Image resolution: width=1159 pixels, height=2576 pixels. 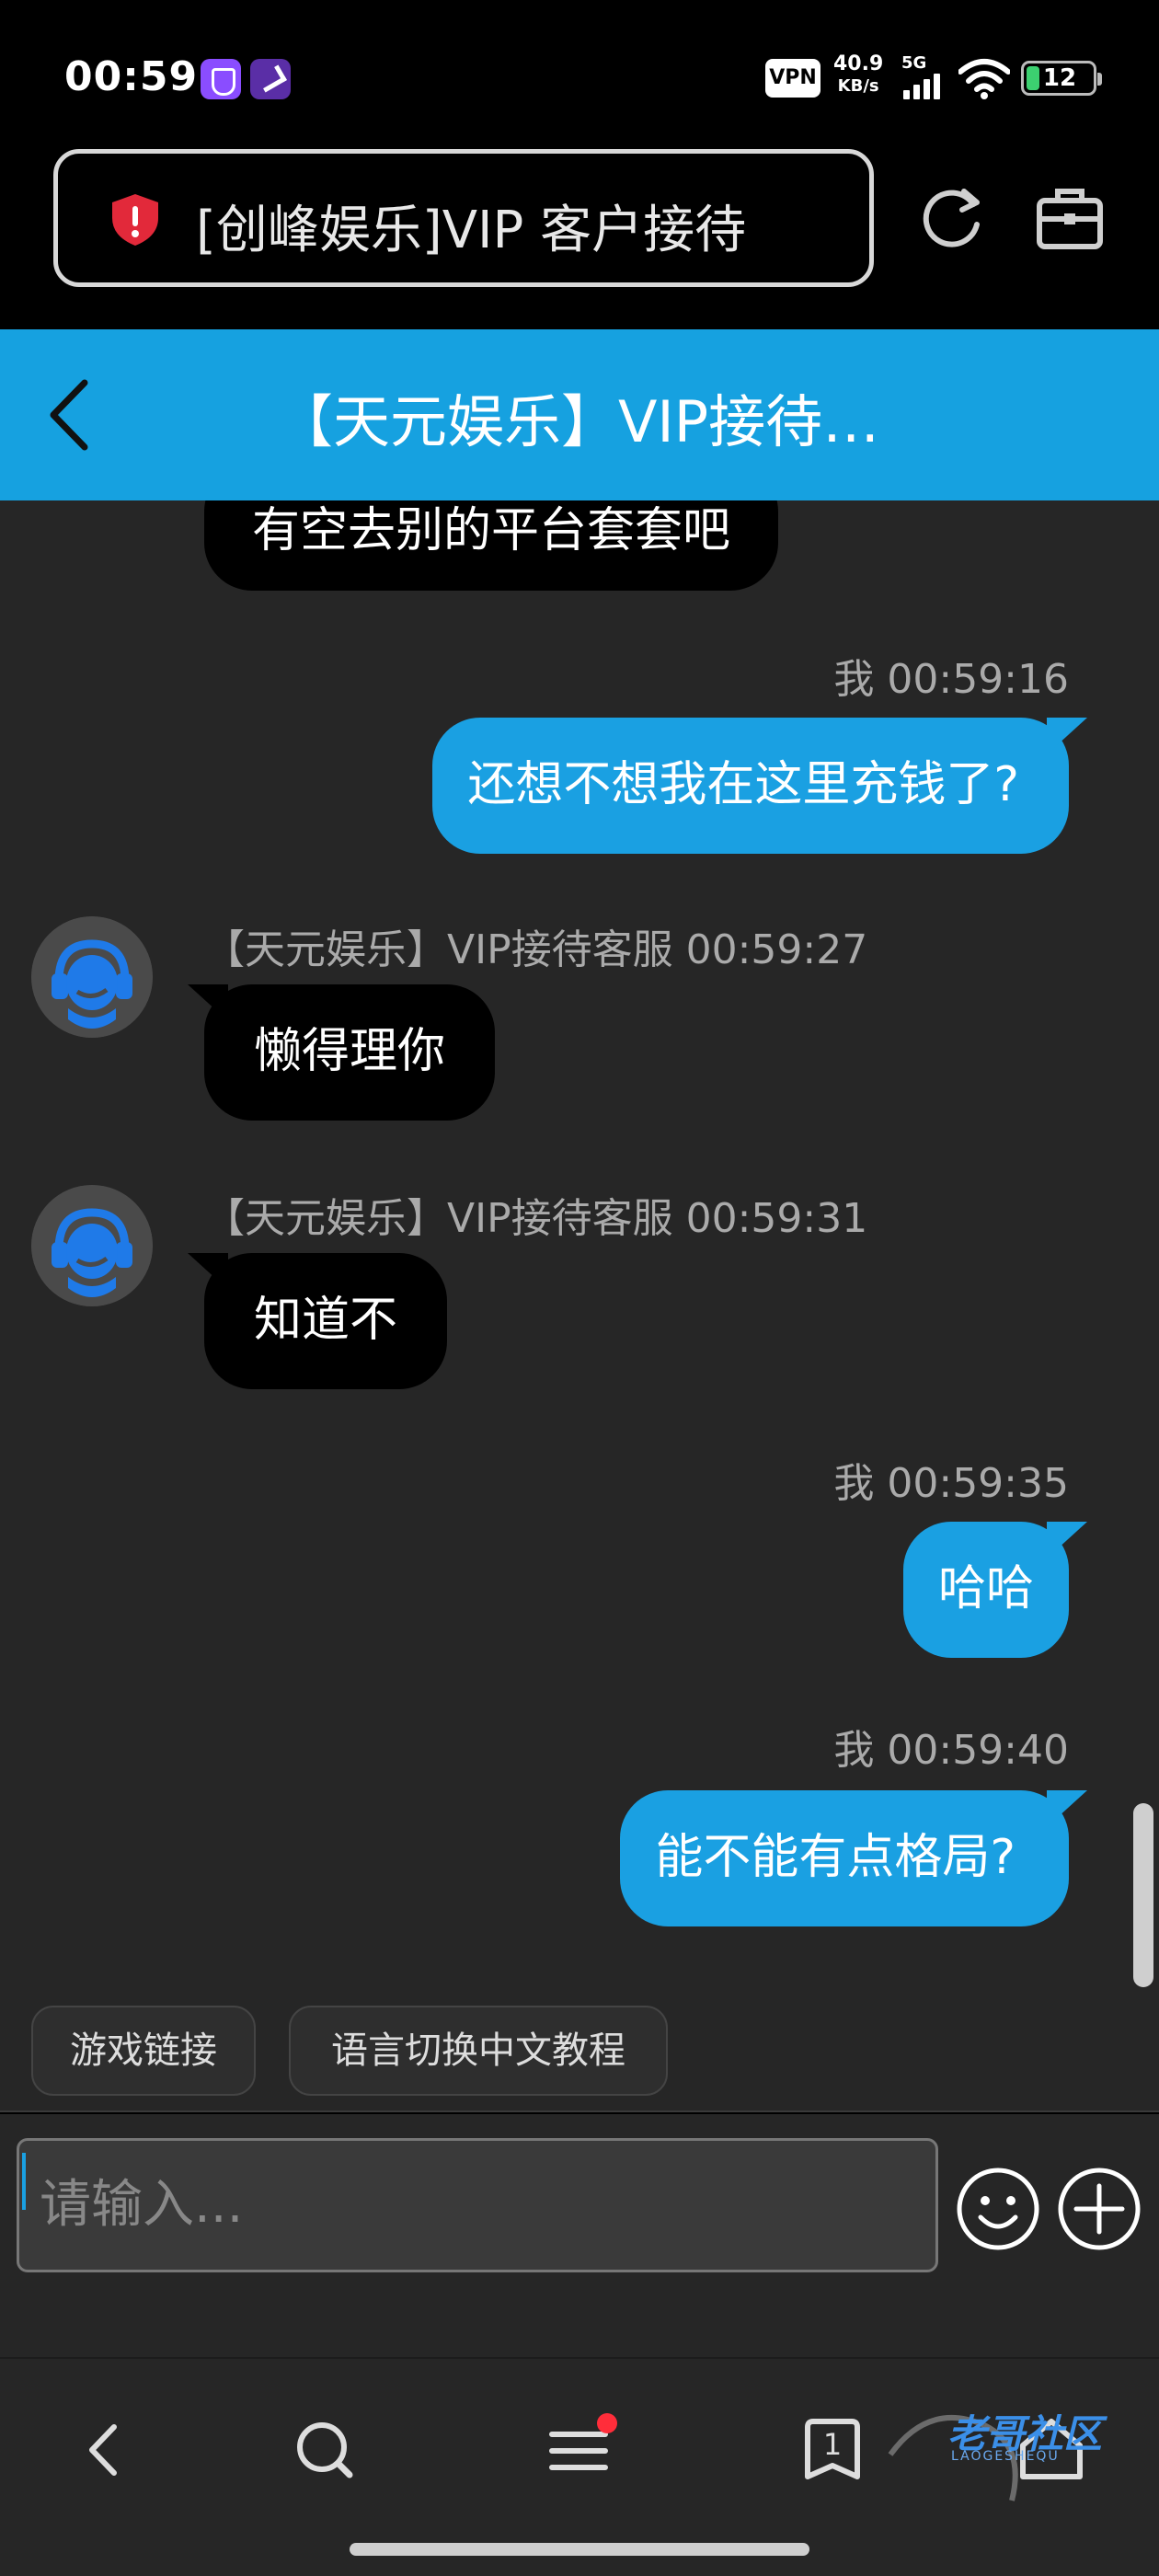 What do you see at coordinates (135, 220) in the screenshot?
I see `security-warning-icon` at bounding box center [135, 220].